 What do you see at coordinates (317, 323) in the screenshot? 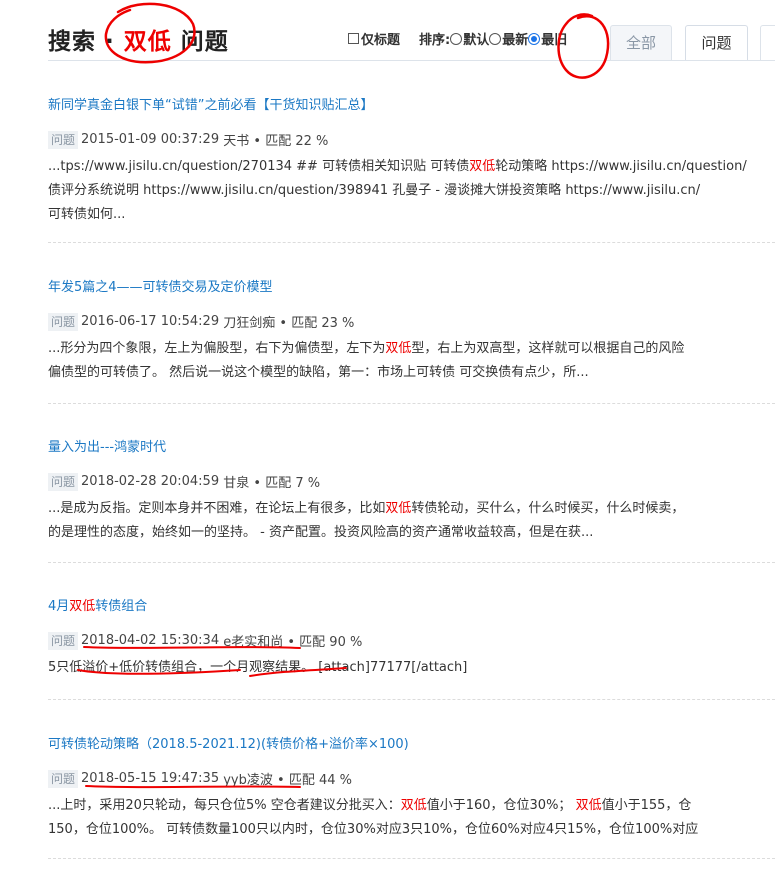
I see `result-match: • 匹配 23 %` at bounding box center [317, 323].